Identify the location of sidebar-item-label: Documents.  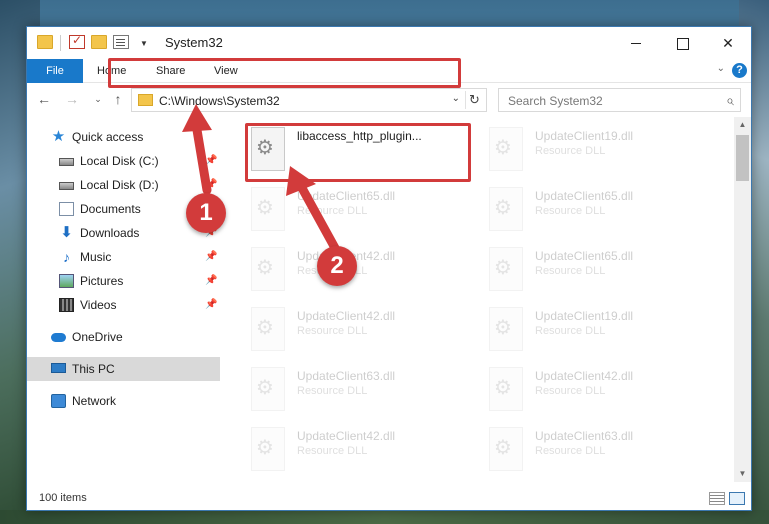
(110, 209).